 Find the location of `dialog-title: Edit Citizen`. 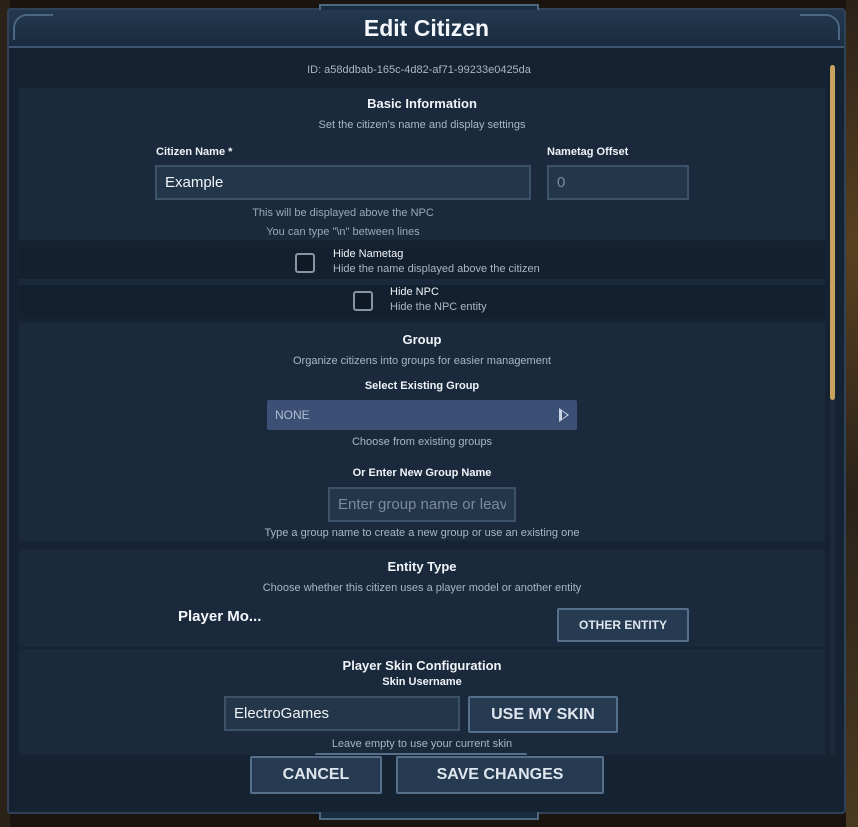

dialog-title: Edit Citizen is located at coordinates (426, 27).